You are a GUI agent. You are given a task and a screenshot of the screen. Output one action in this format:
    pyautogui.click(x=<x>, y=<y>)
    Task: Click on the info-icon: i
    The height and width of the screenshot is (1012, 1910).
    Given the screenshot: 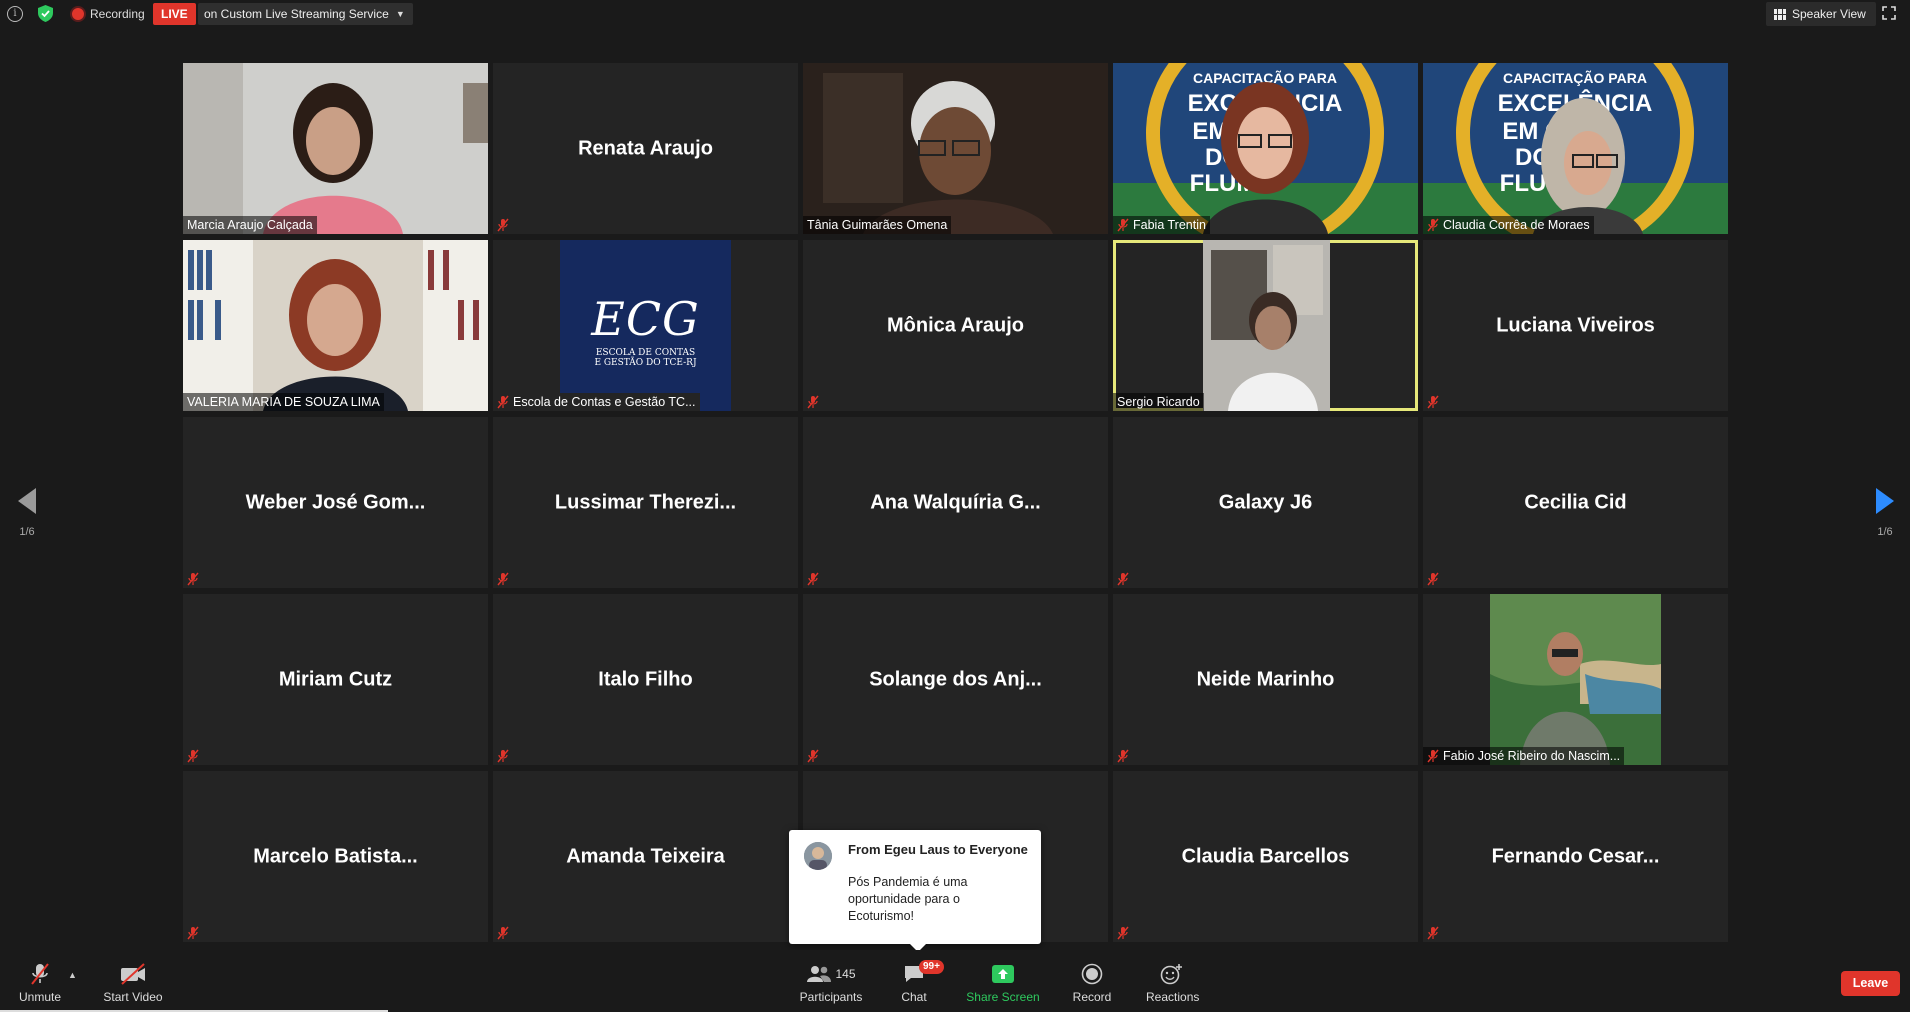 What is the action you would take?
    pyautogui.click(x=15, y=14)
    